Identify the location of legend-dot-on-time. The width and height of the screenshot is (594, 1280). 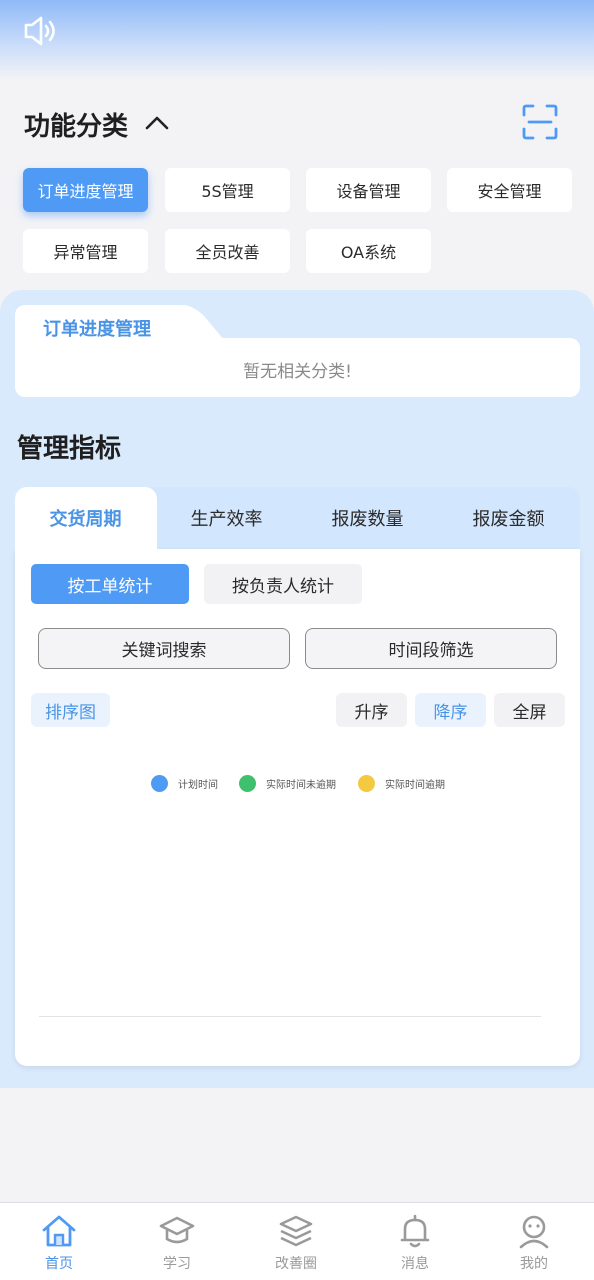
(247, 783).